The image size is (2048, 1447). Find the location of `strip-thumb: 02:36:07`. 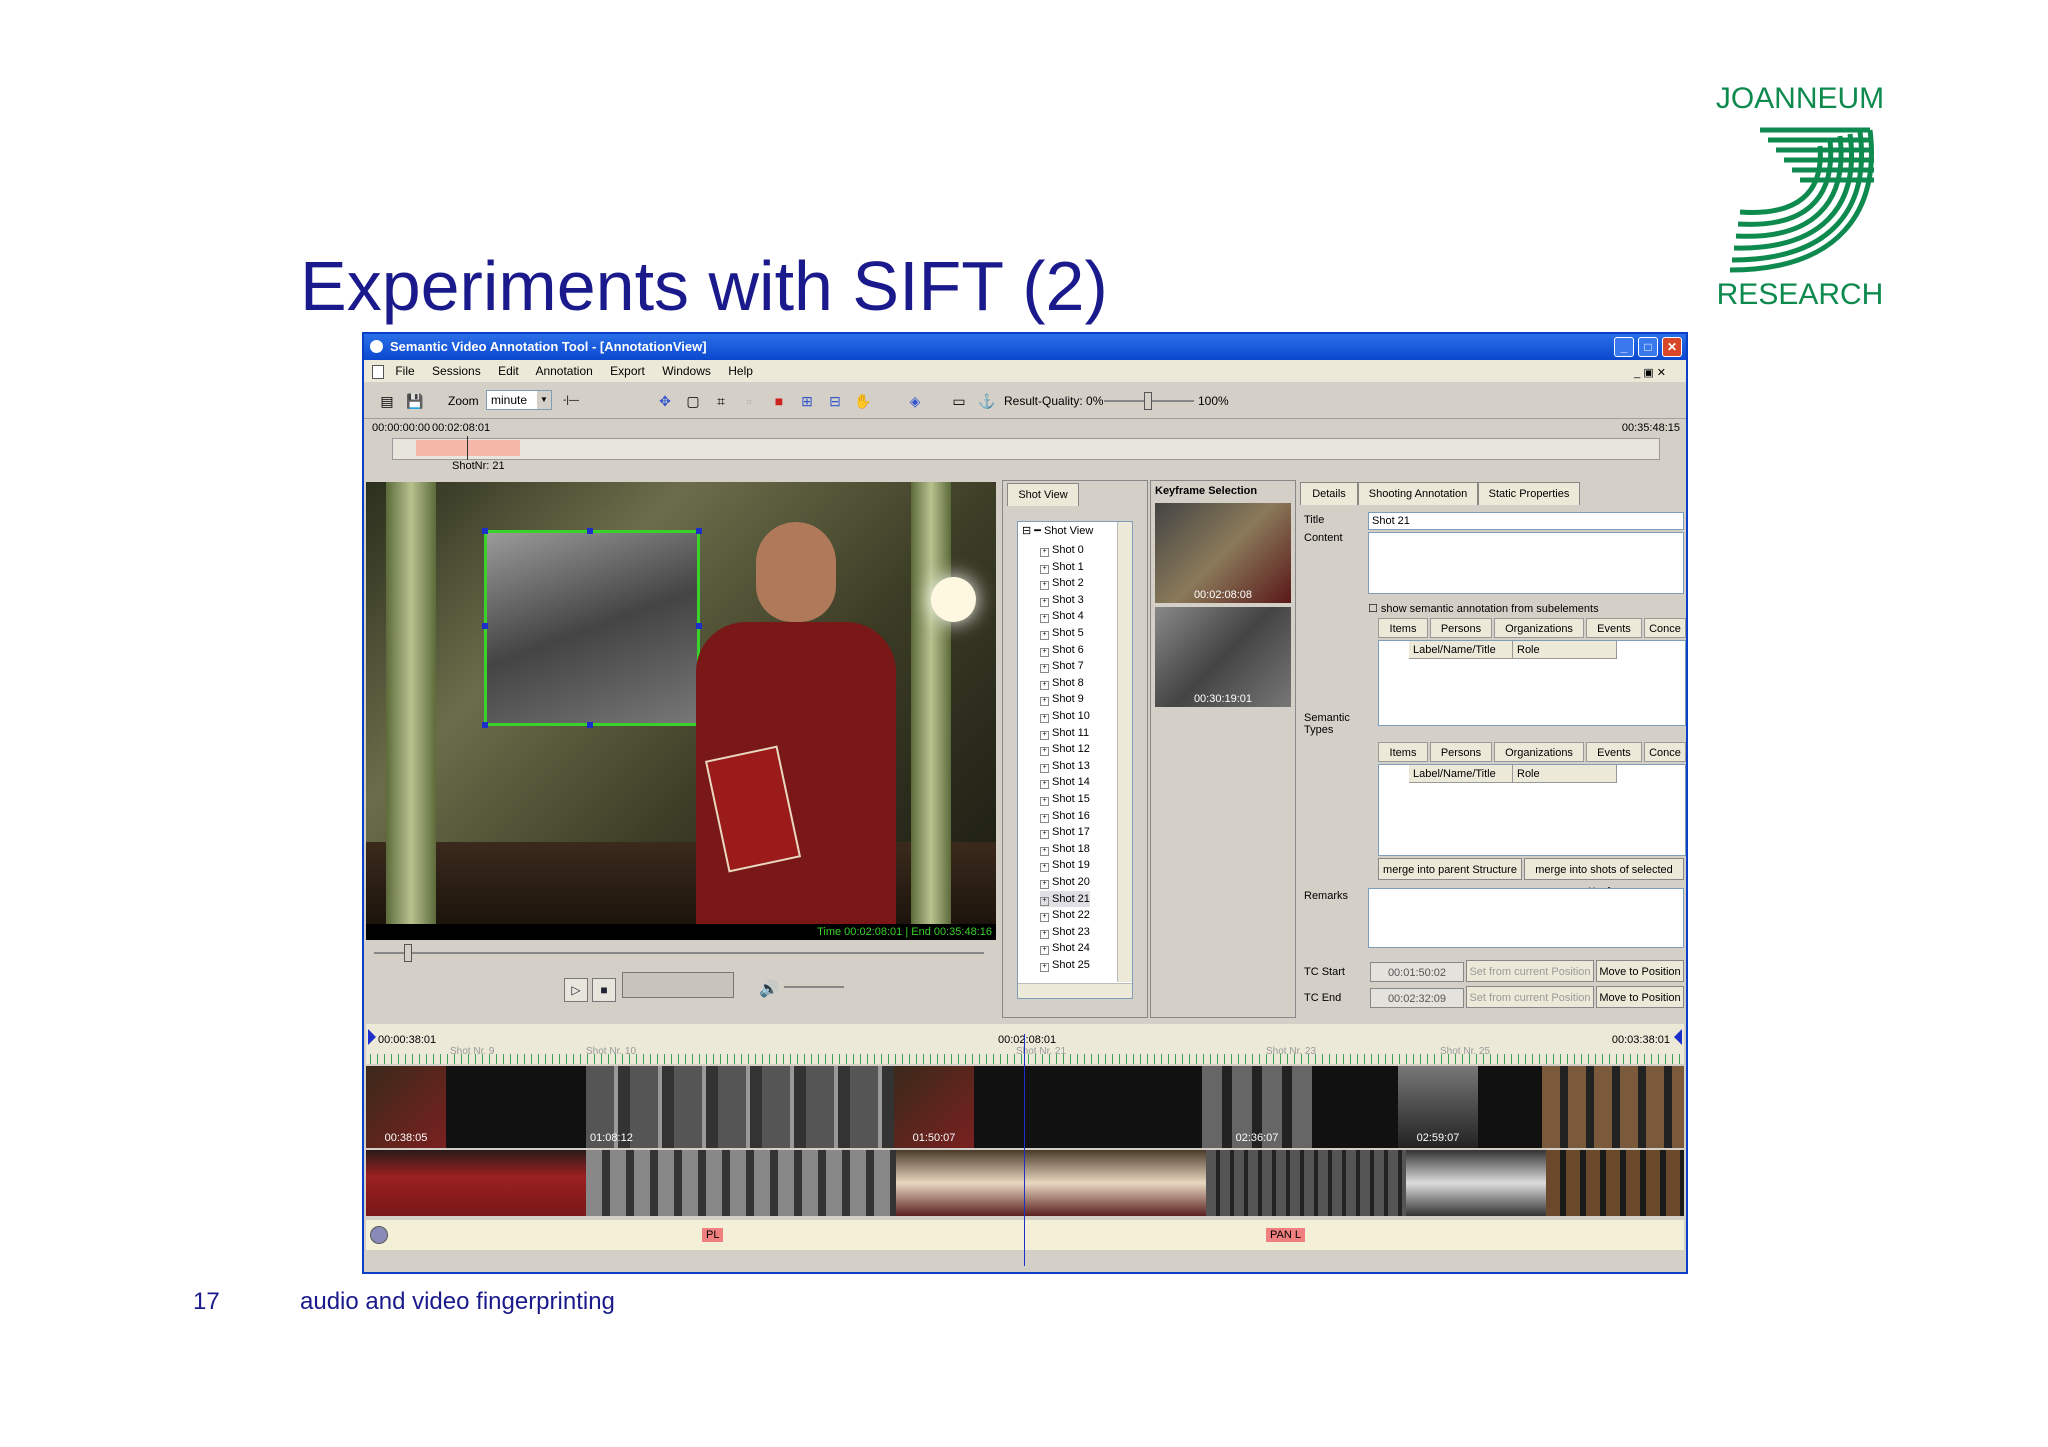

strip-thumb: 02:36:07 is located at coordinates (1257, 1107).